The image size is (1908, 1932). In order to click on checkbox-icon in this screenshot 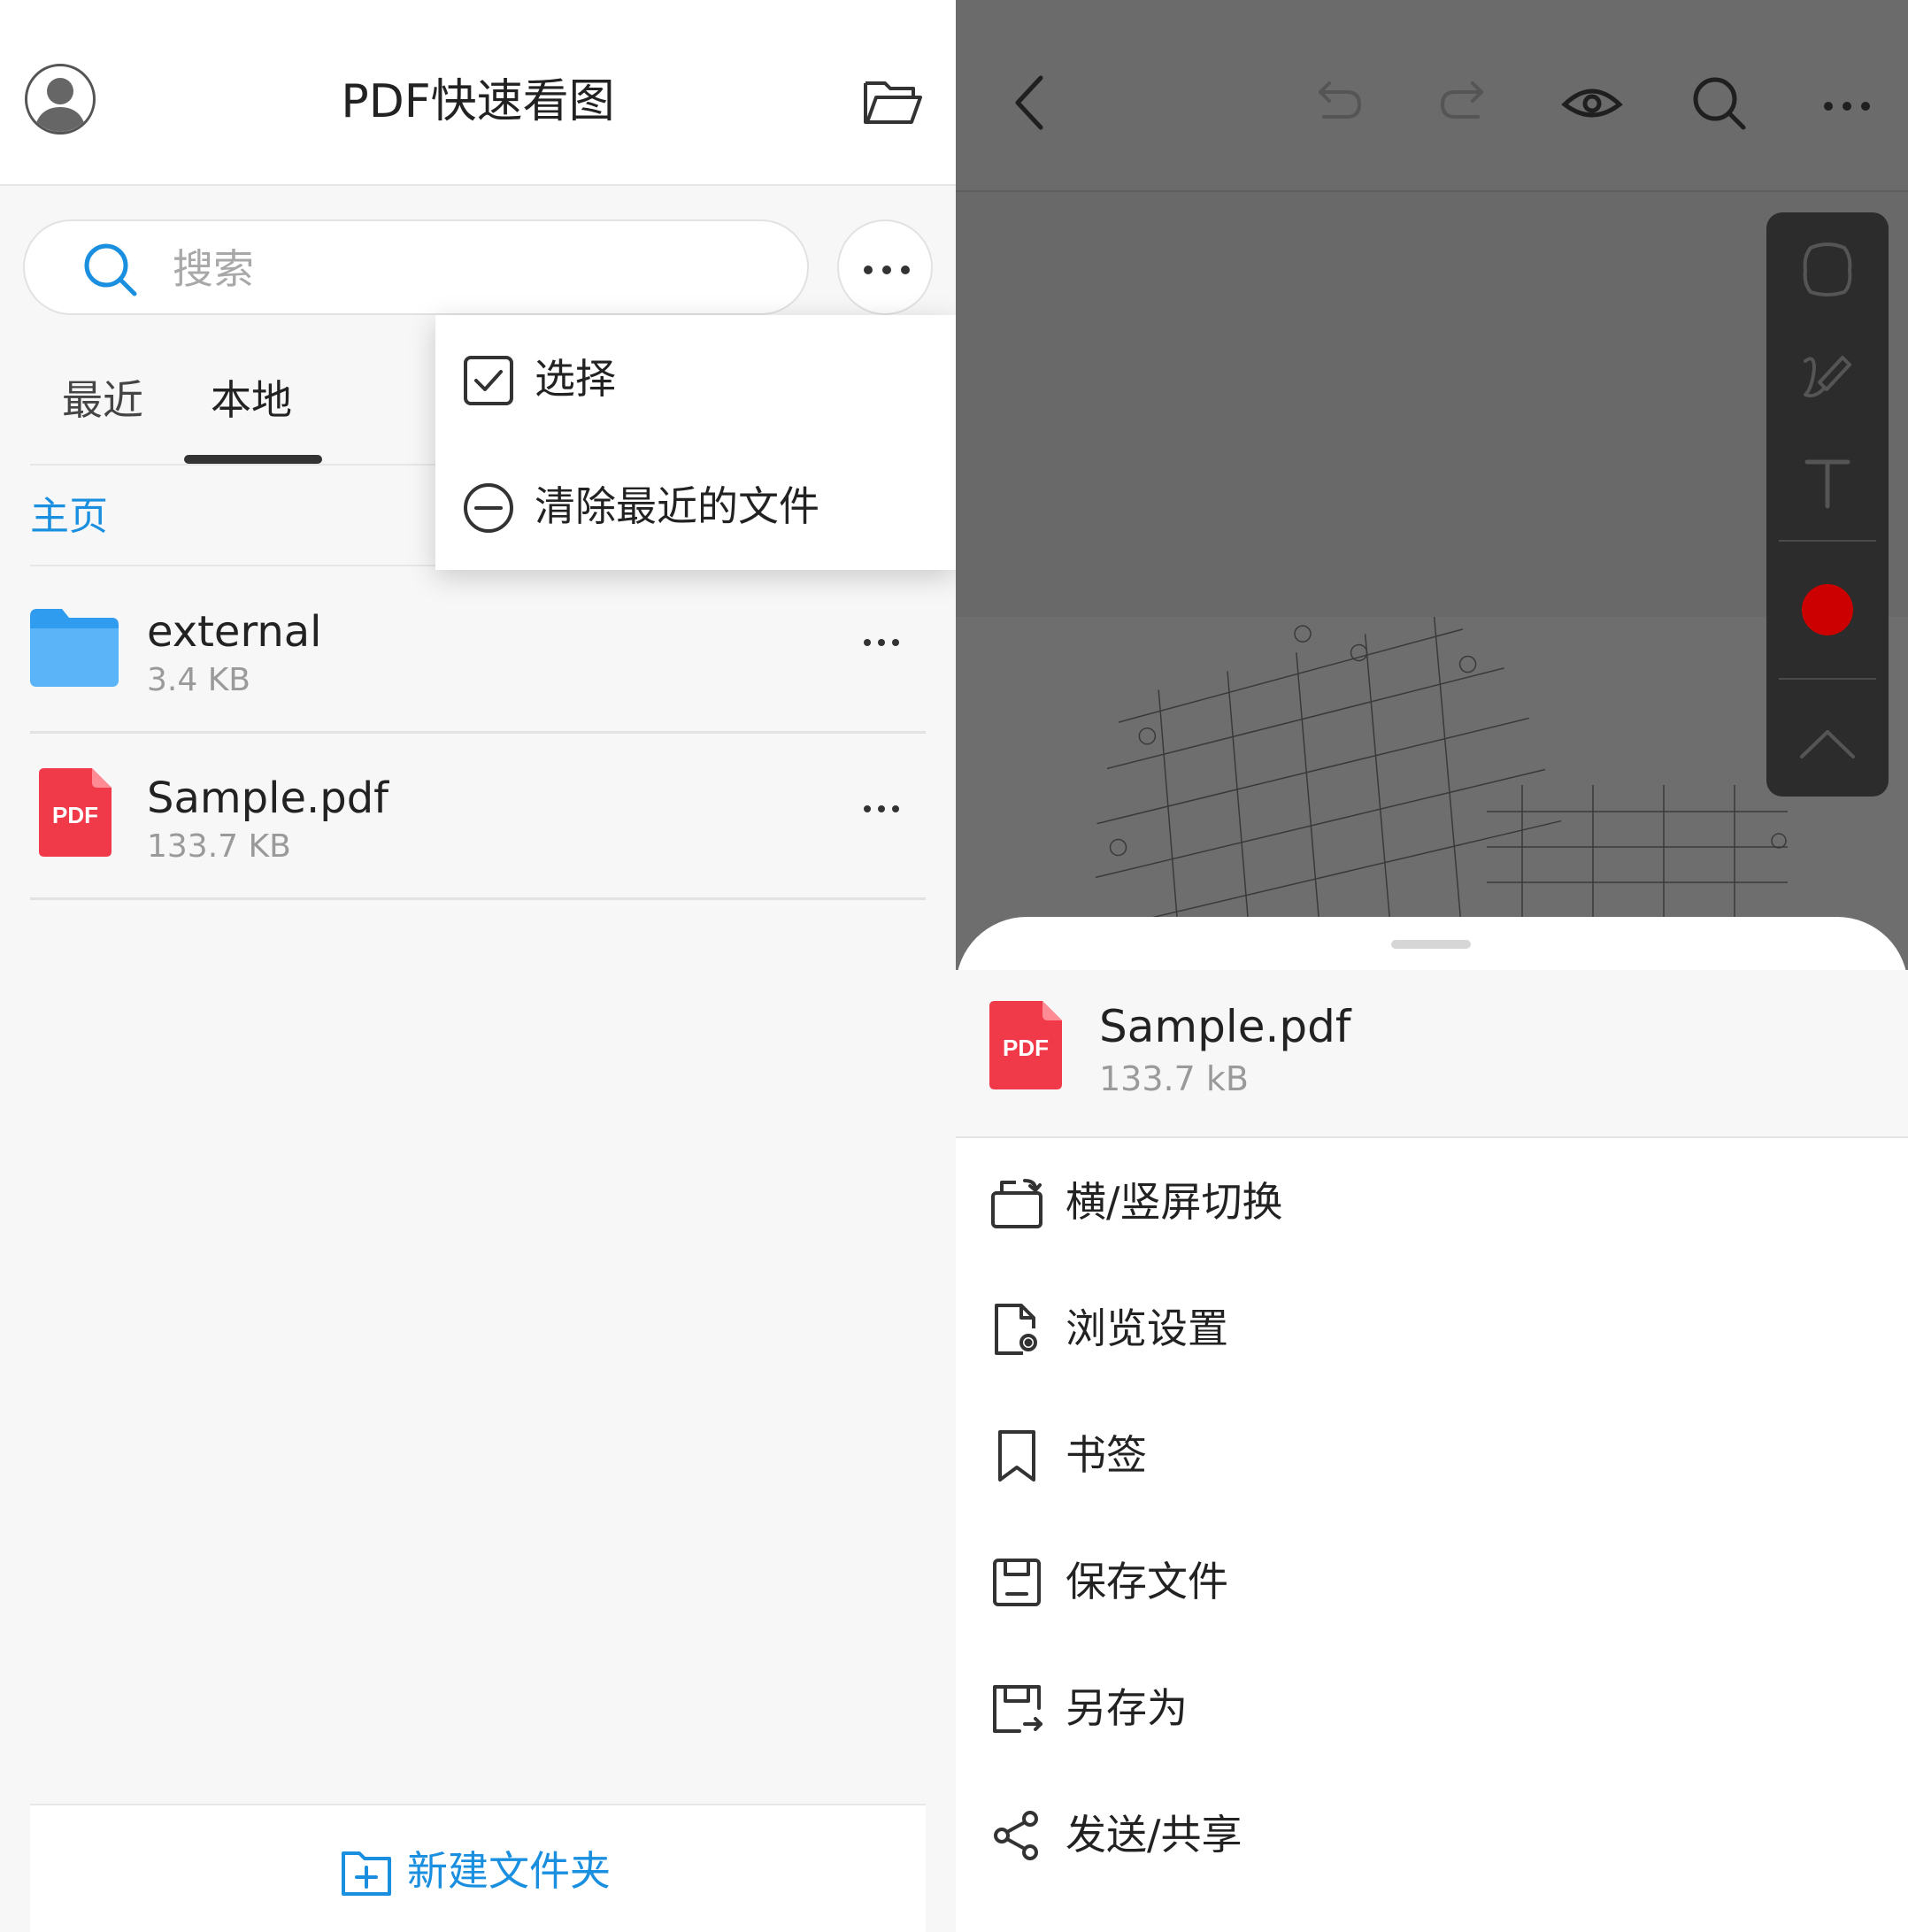, I will do `click(489, 381)`.